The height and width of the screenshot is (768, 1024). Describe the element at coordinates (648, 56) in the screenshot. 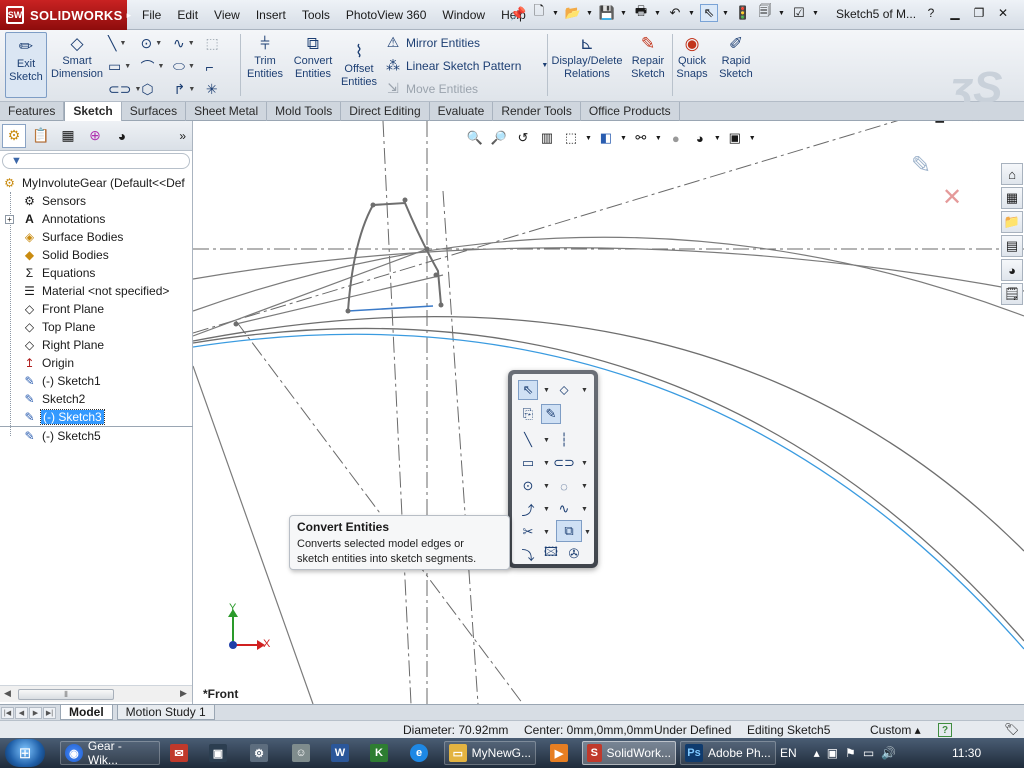

I see `repair-sketch-button: ✎ Repair Sketch` at that location.